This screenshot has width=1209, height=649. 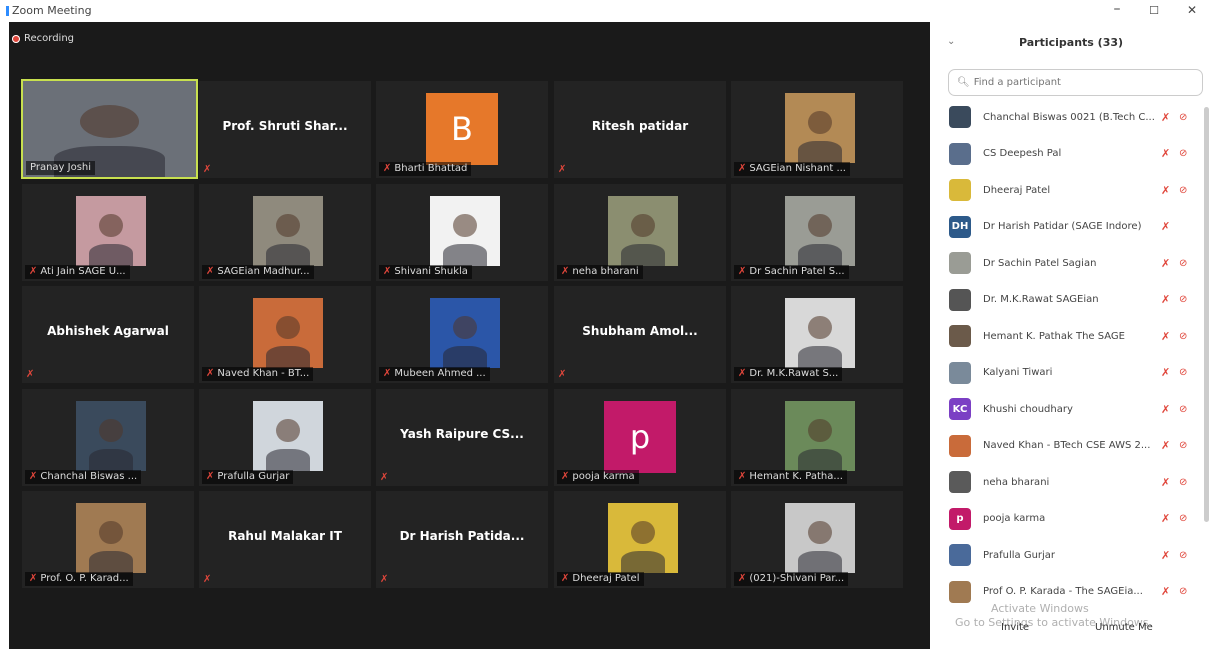 I want to click on participant-row: Chanchal Biswas 0021 (B.Tech C... ✗ ⊘, so click(x=1071, y=117).